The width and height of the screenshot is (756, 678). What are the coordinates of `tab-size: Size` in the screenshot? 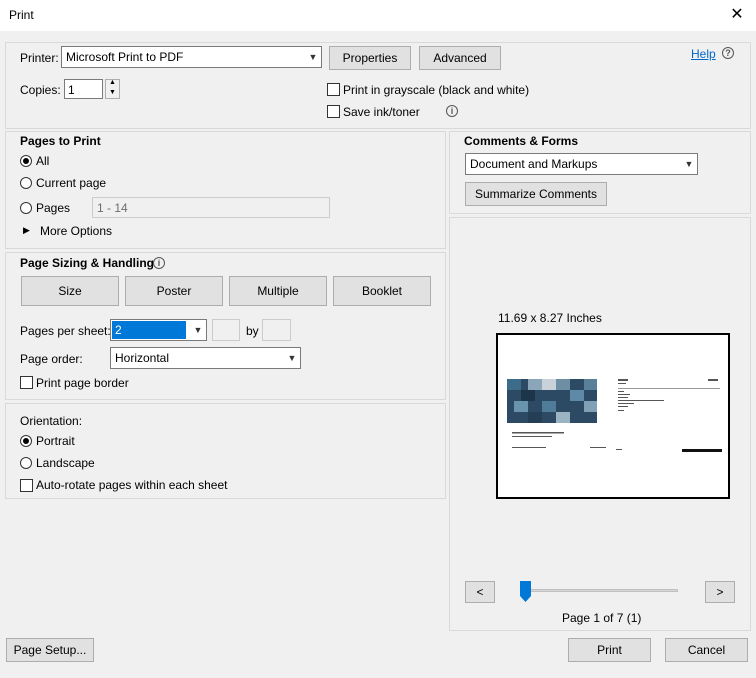 It's located at (70, 291).